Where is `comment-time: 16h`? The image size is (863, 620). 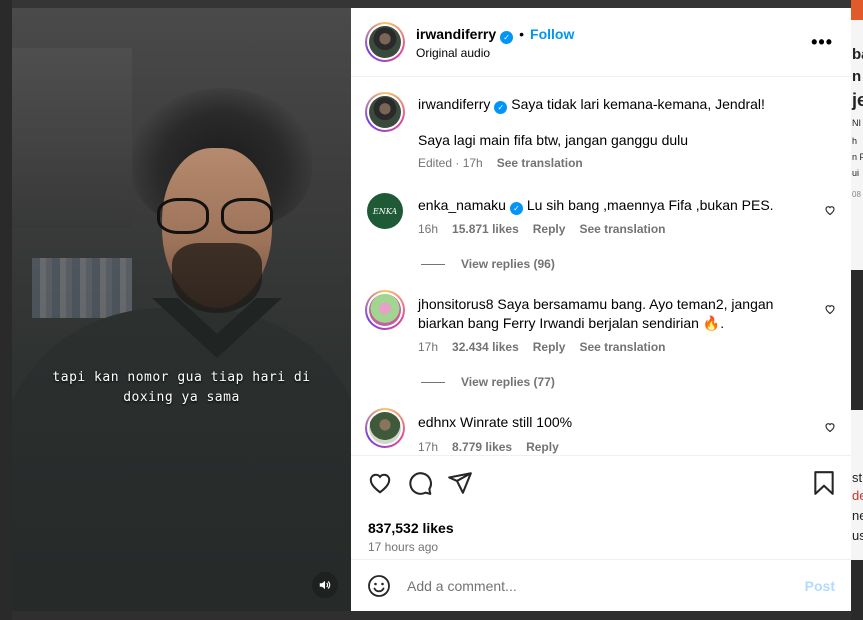 comment-time: 16h is located at coordinates (428, 229).